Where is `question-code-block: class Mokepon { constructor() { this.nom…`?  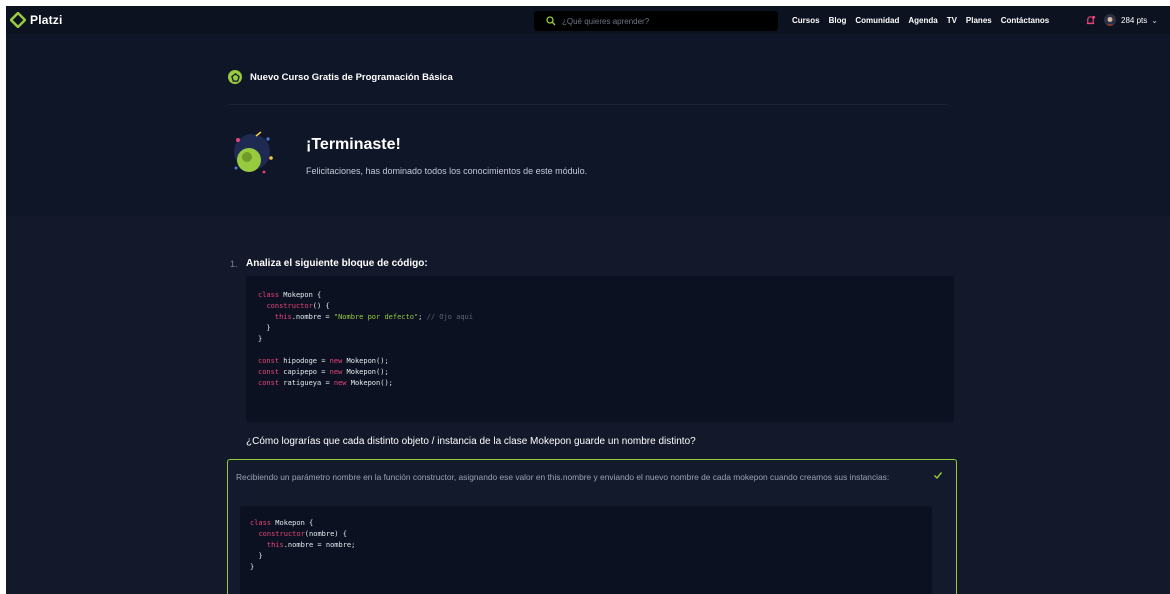 question-code-block: class Mokepon { constructor() { this.nom… is located at coordinates (600, 349).